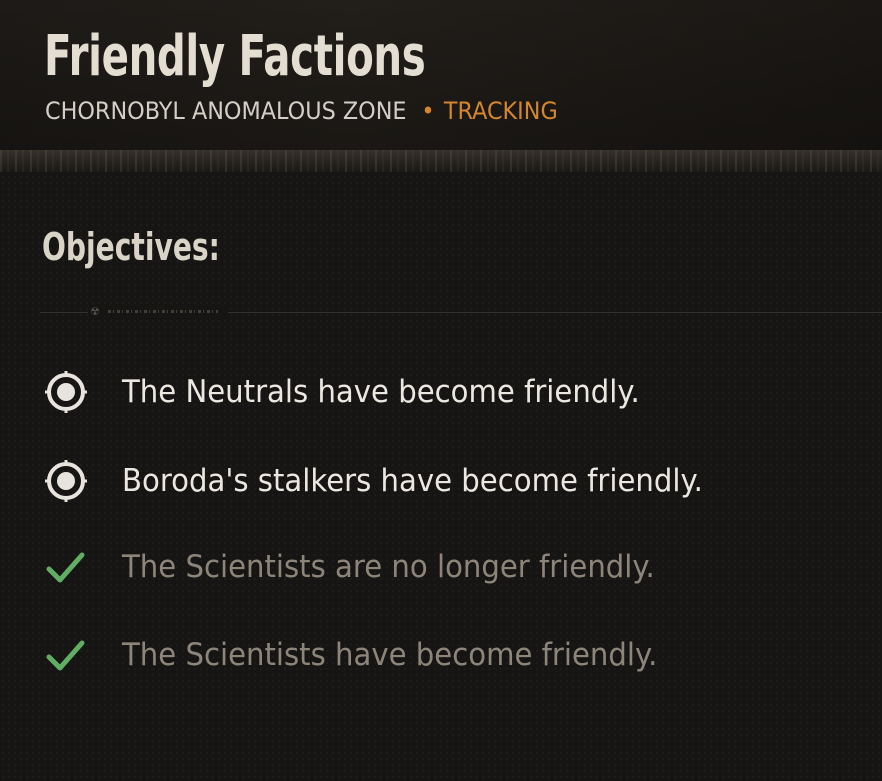 The width and height of the screenshot is (882, 781). I want to click on radiation-icon: ☢, so click(95, 311).